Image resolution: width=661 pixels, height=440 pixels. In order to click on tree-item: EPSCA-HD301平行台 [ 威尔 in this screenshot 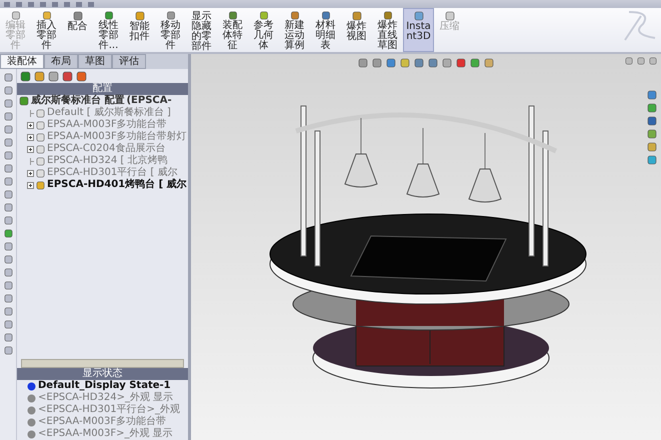, I will do `click(102, 173)`.